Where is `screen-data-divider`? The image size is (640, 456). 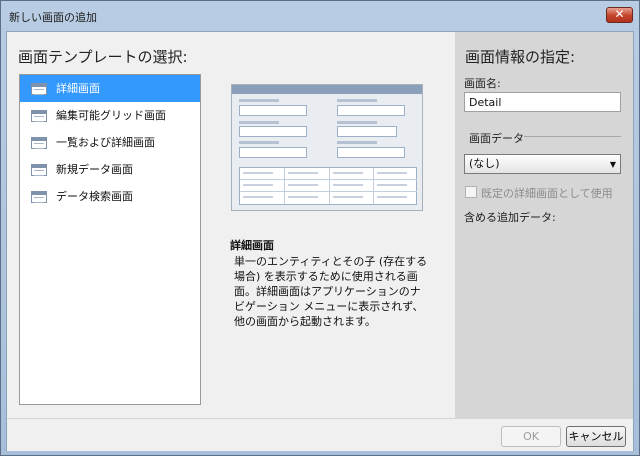
screen-data-divider is located at coordinates (572, 136).